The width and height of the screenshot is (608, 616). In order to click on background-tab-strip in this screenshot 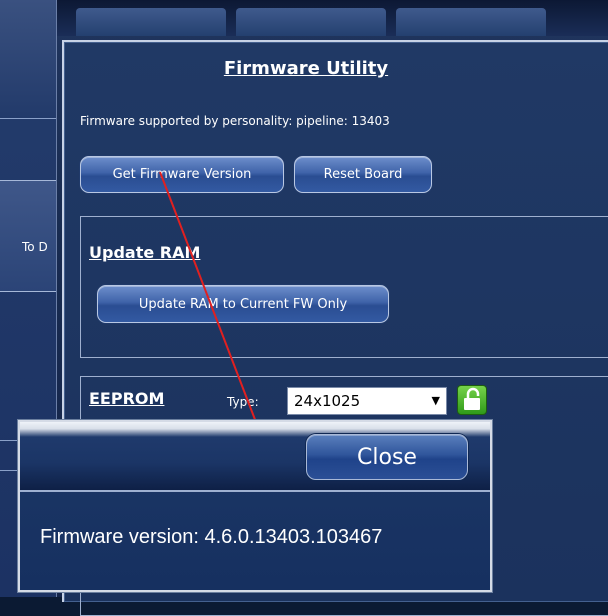, I will do `click(332, 18)`.